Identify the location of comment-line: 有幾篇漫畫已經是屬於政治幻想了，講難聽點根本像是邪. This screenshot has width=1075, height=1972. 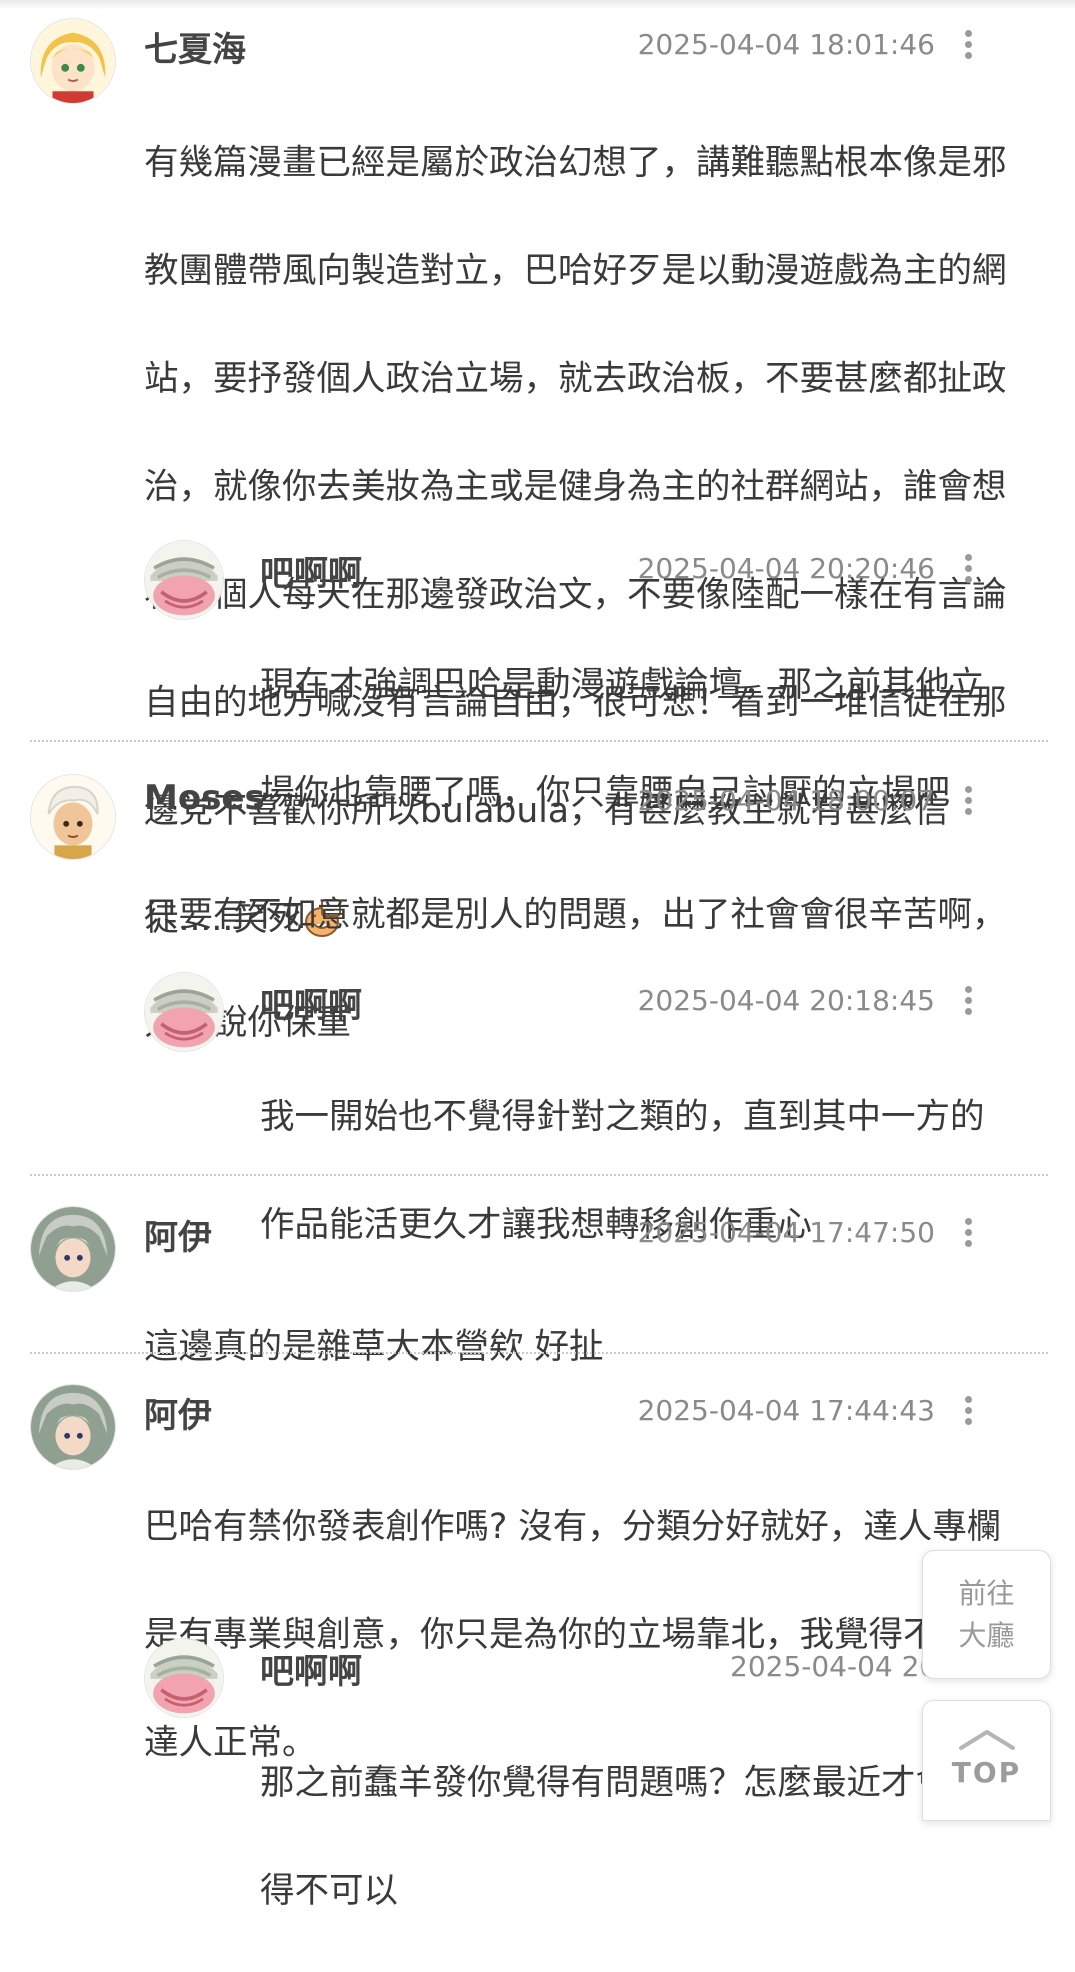
(575, 163).